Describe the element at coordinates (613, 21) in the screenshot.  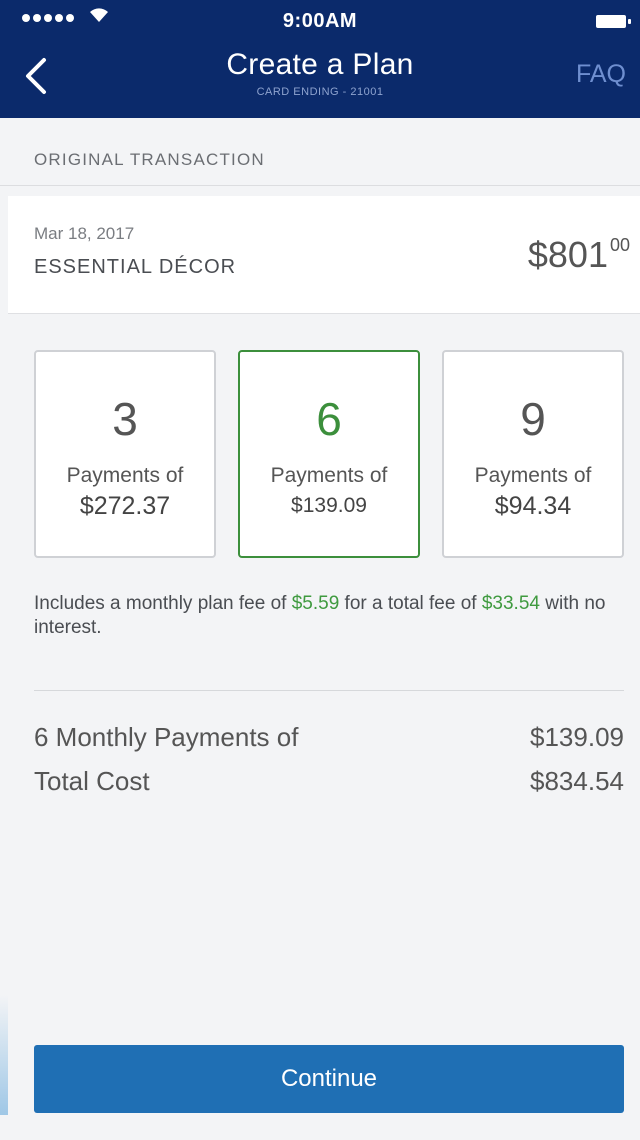
I see `battery-icon` at that location.